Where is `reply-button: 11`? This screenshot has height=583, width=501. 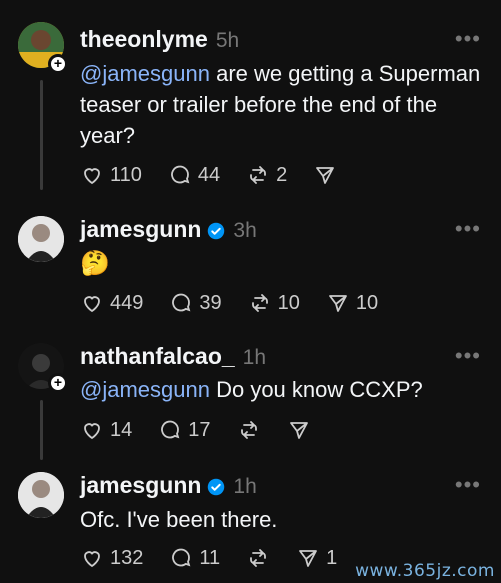 reply-button: 11 is located at coordinates (194, 558).